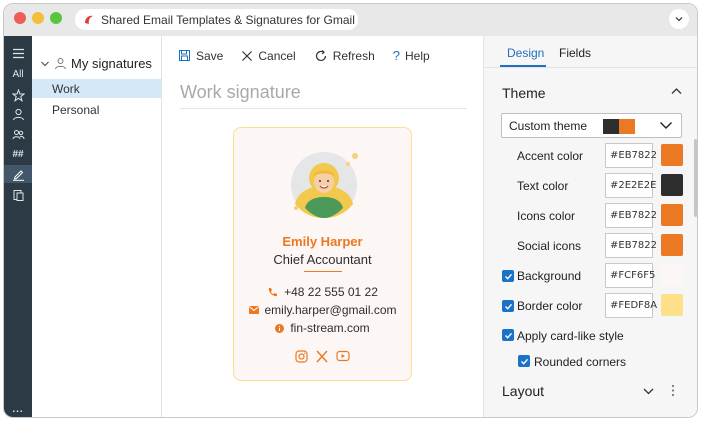 The width and height of the screenshot is (701, 421). Describe the element at coordinates (18, 53) in the screenshot. I see `menu-icon` at that location.